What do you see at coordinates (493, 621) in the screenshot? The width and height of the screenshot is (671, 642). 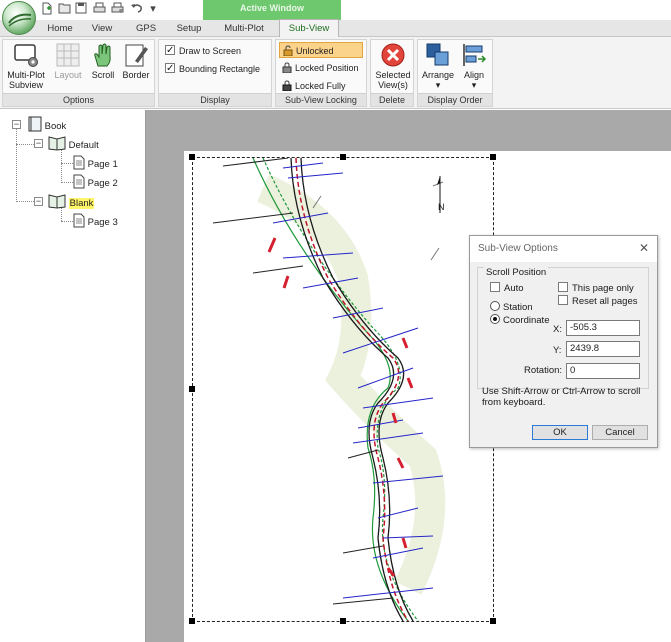 I see `resize-handle-bottom-right` at bounding box center [493, 621].